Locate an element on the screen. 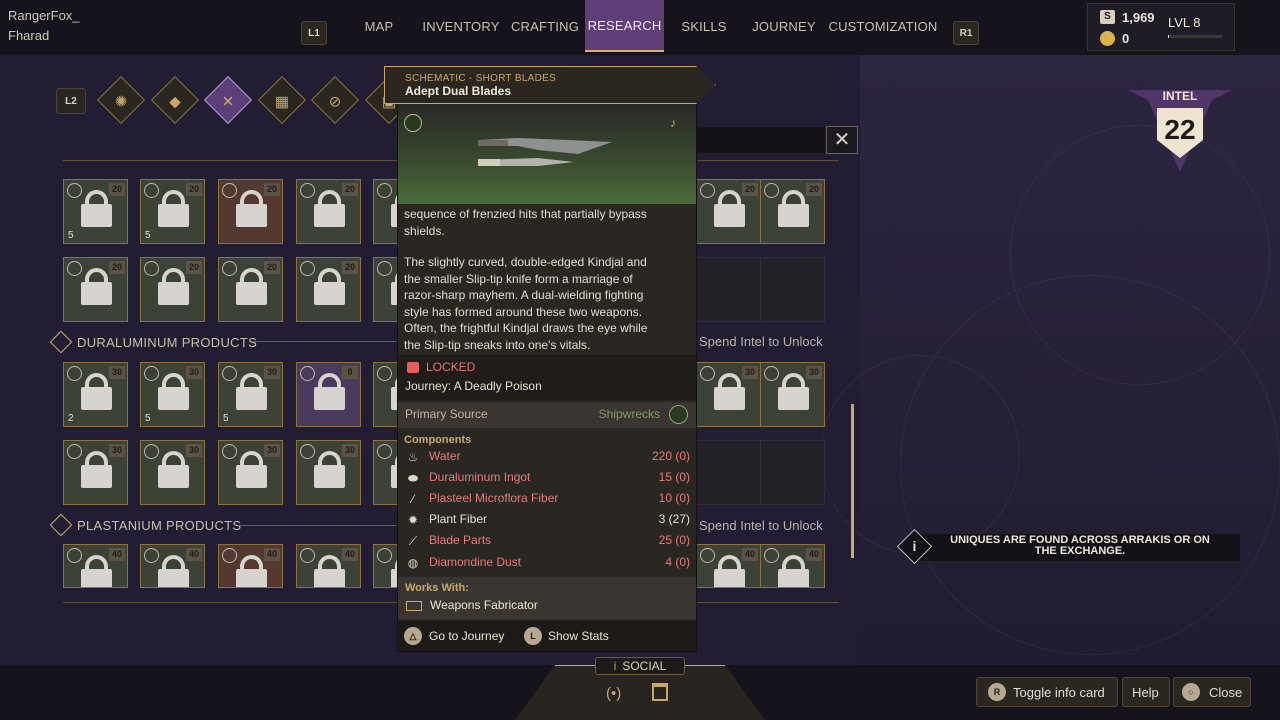 Image resolution: width=1280 pixels, height=720 pixels. level-label: LVL 8 is located at coordinates (1184, 22).